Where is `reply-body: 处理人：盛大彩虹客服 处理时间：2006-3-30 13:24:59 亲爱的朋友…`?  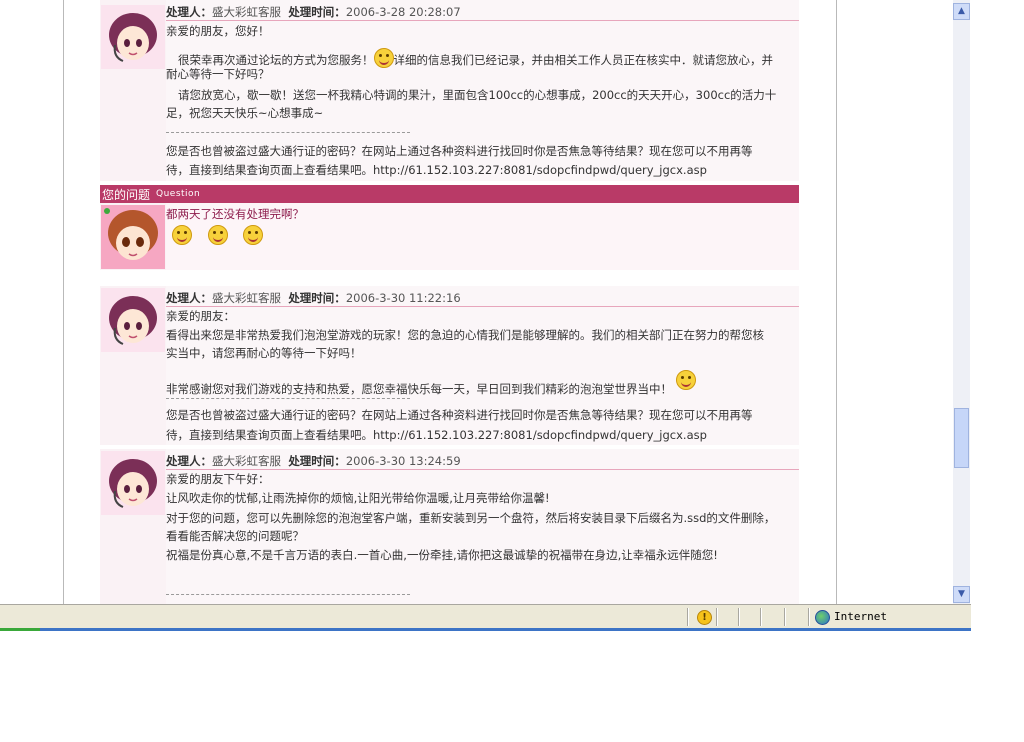
reply-body: 处理人：盛大彩虹客服 处理时间：2006-3-30 13:24:59 亲爱的朋友… is located at coordinates (482, 526).